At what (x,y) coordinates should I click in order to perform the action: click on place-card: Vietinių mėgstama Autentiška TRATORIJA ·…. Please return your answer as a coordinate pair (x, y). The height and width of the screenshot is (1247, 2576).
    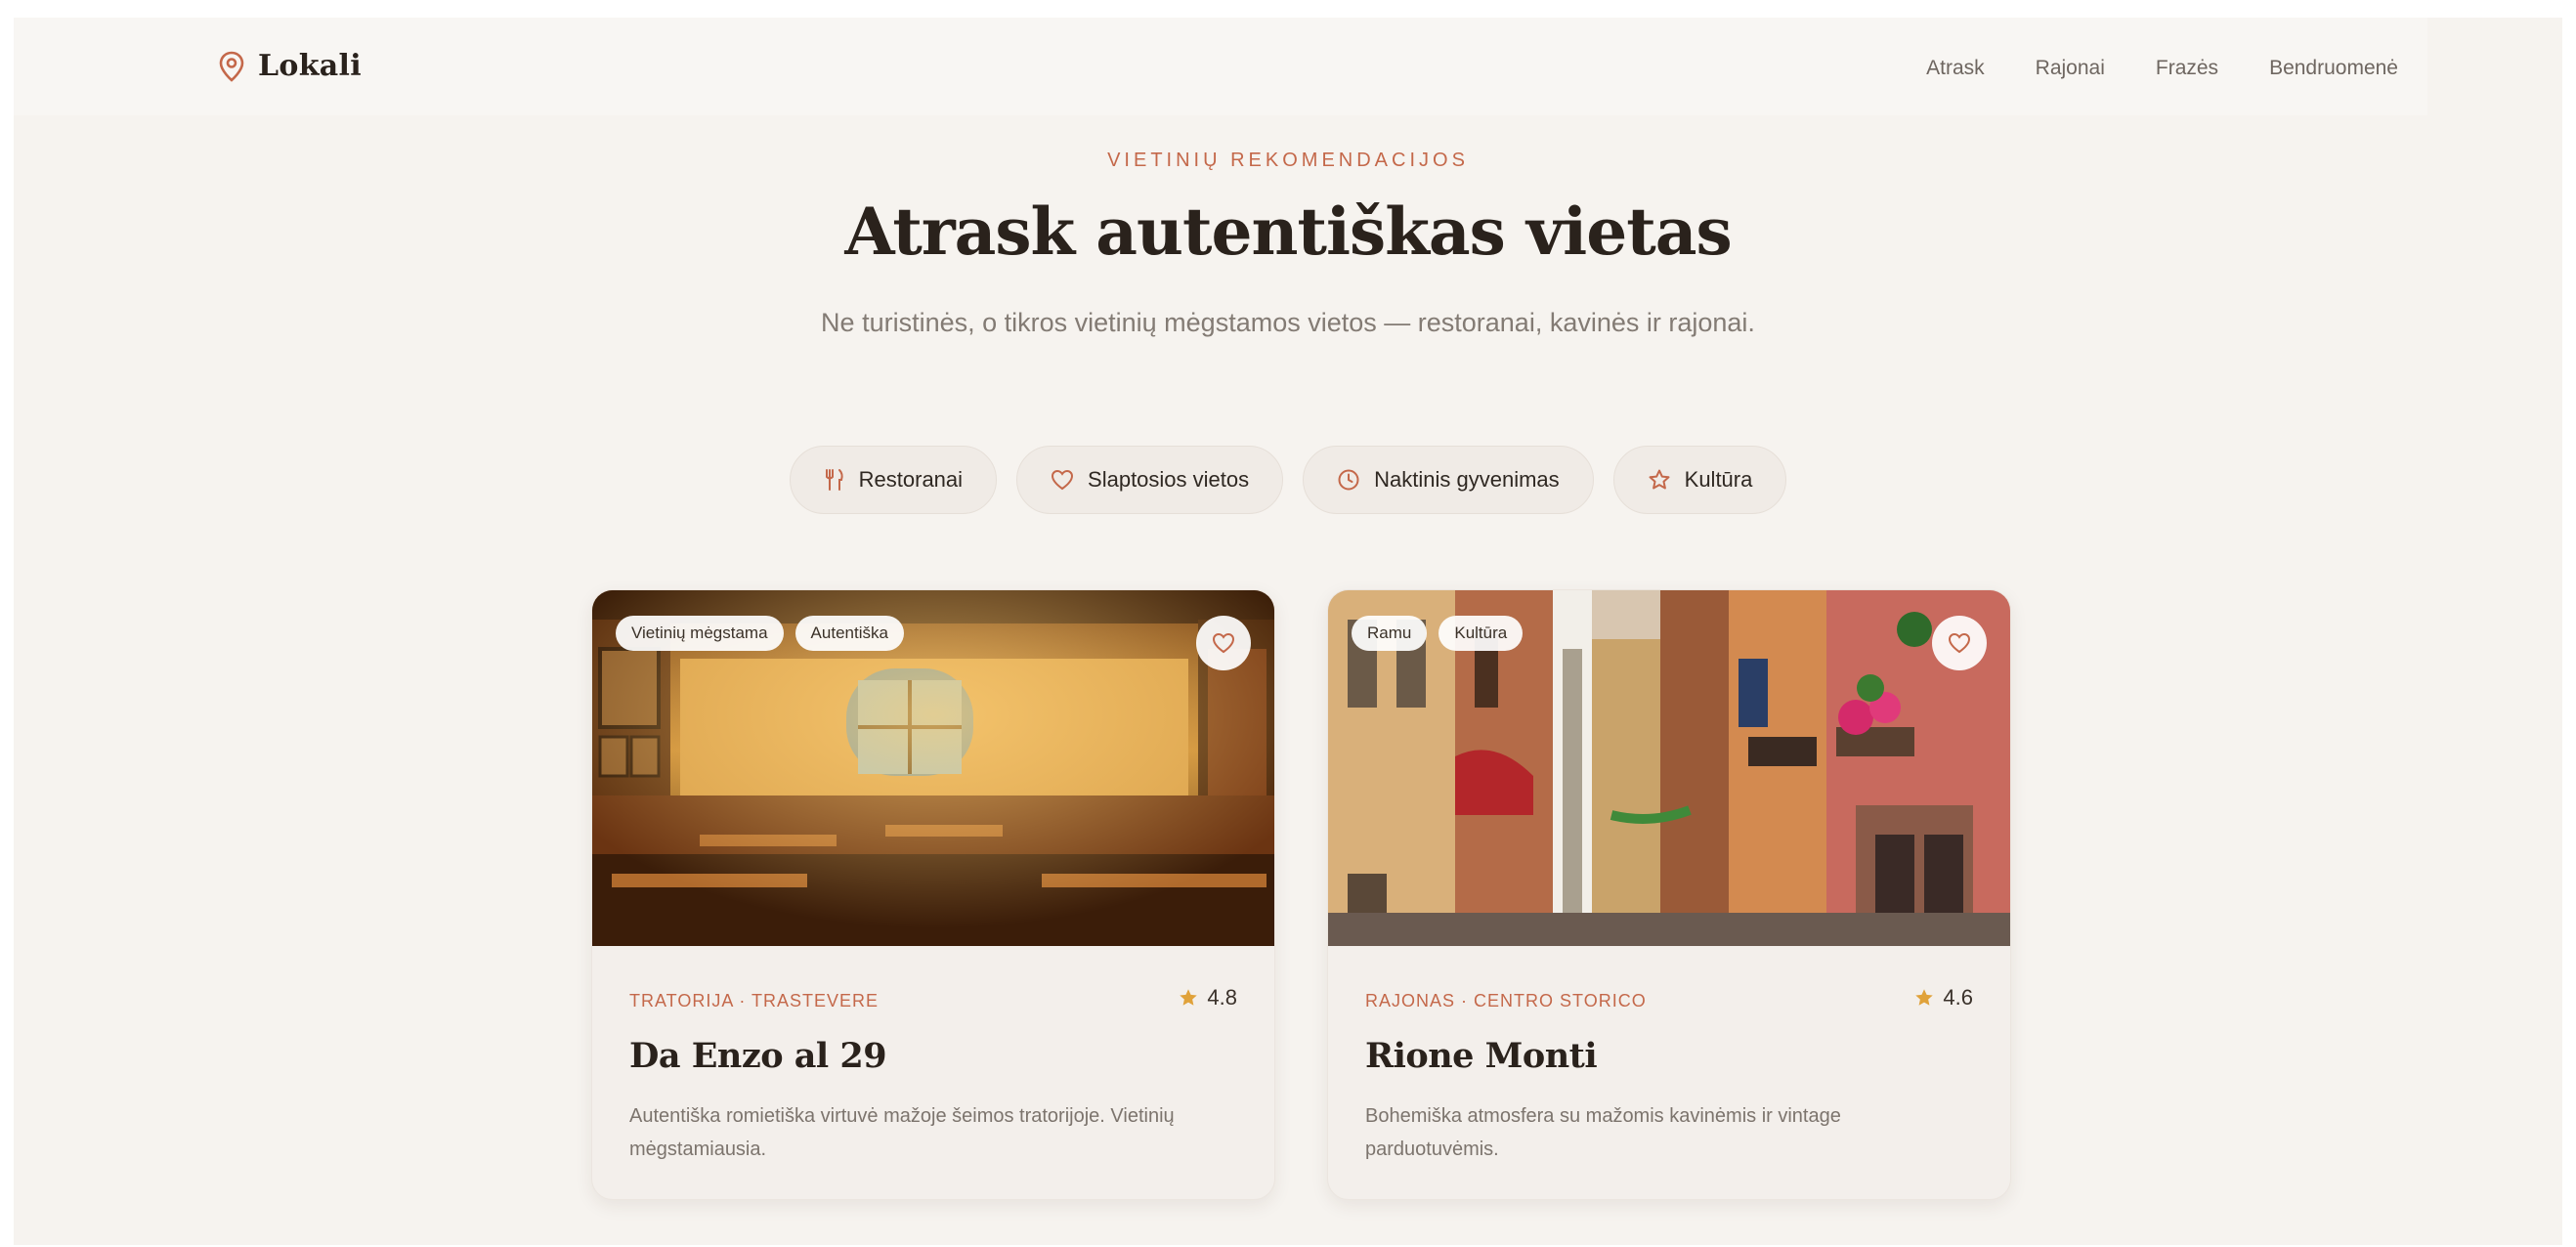
    Looking at the image, I should click on (933, 895).